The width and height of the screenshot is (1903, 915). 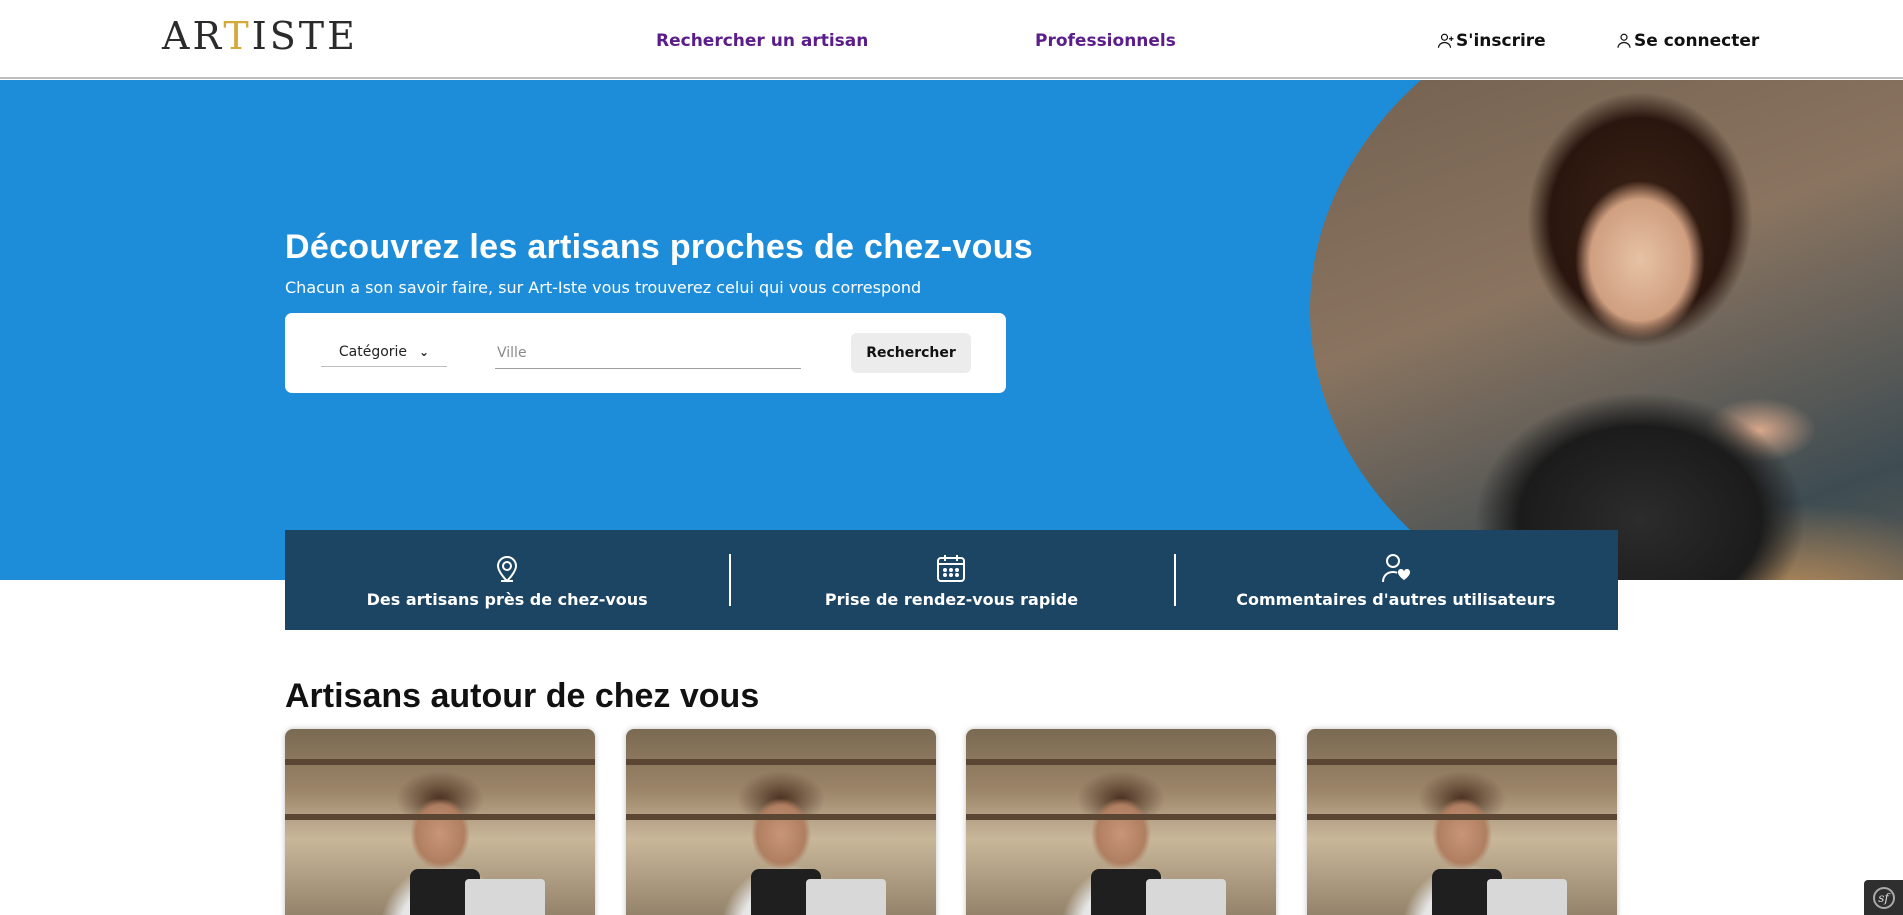 I want to click on register-link: S'inscrire, so click(x=1491, y=41).